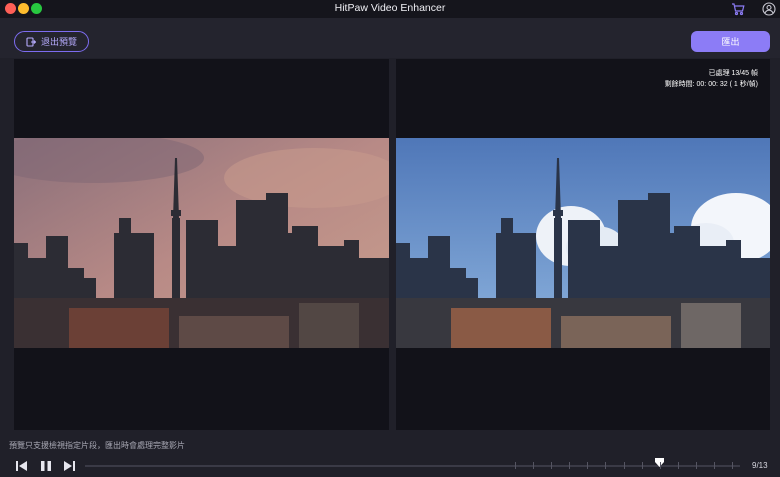 This screenshot has width=780, height=477. Describe the element at coordinates (412, 463) in the screenshot. I see `frame-timeline` at that location.